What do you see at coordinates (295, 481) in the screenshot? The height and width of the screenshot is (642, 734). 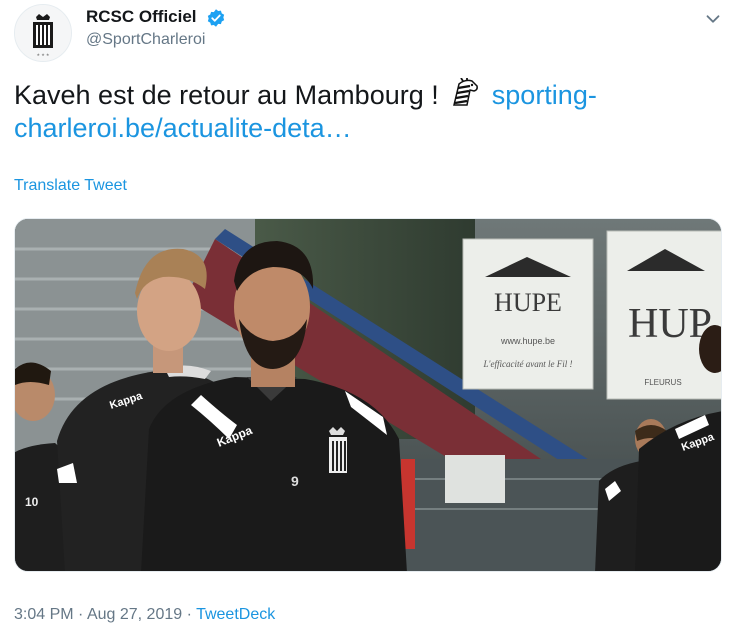 I see `player-number-9: 9` at bounding box center [295, 481].